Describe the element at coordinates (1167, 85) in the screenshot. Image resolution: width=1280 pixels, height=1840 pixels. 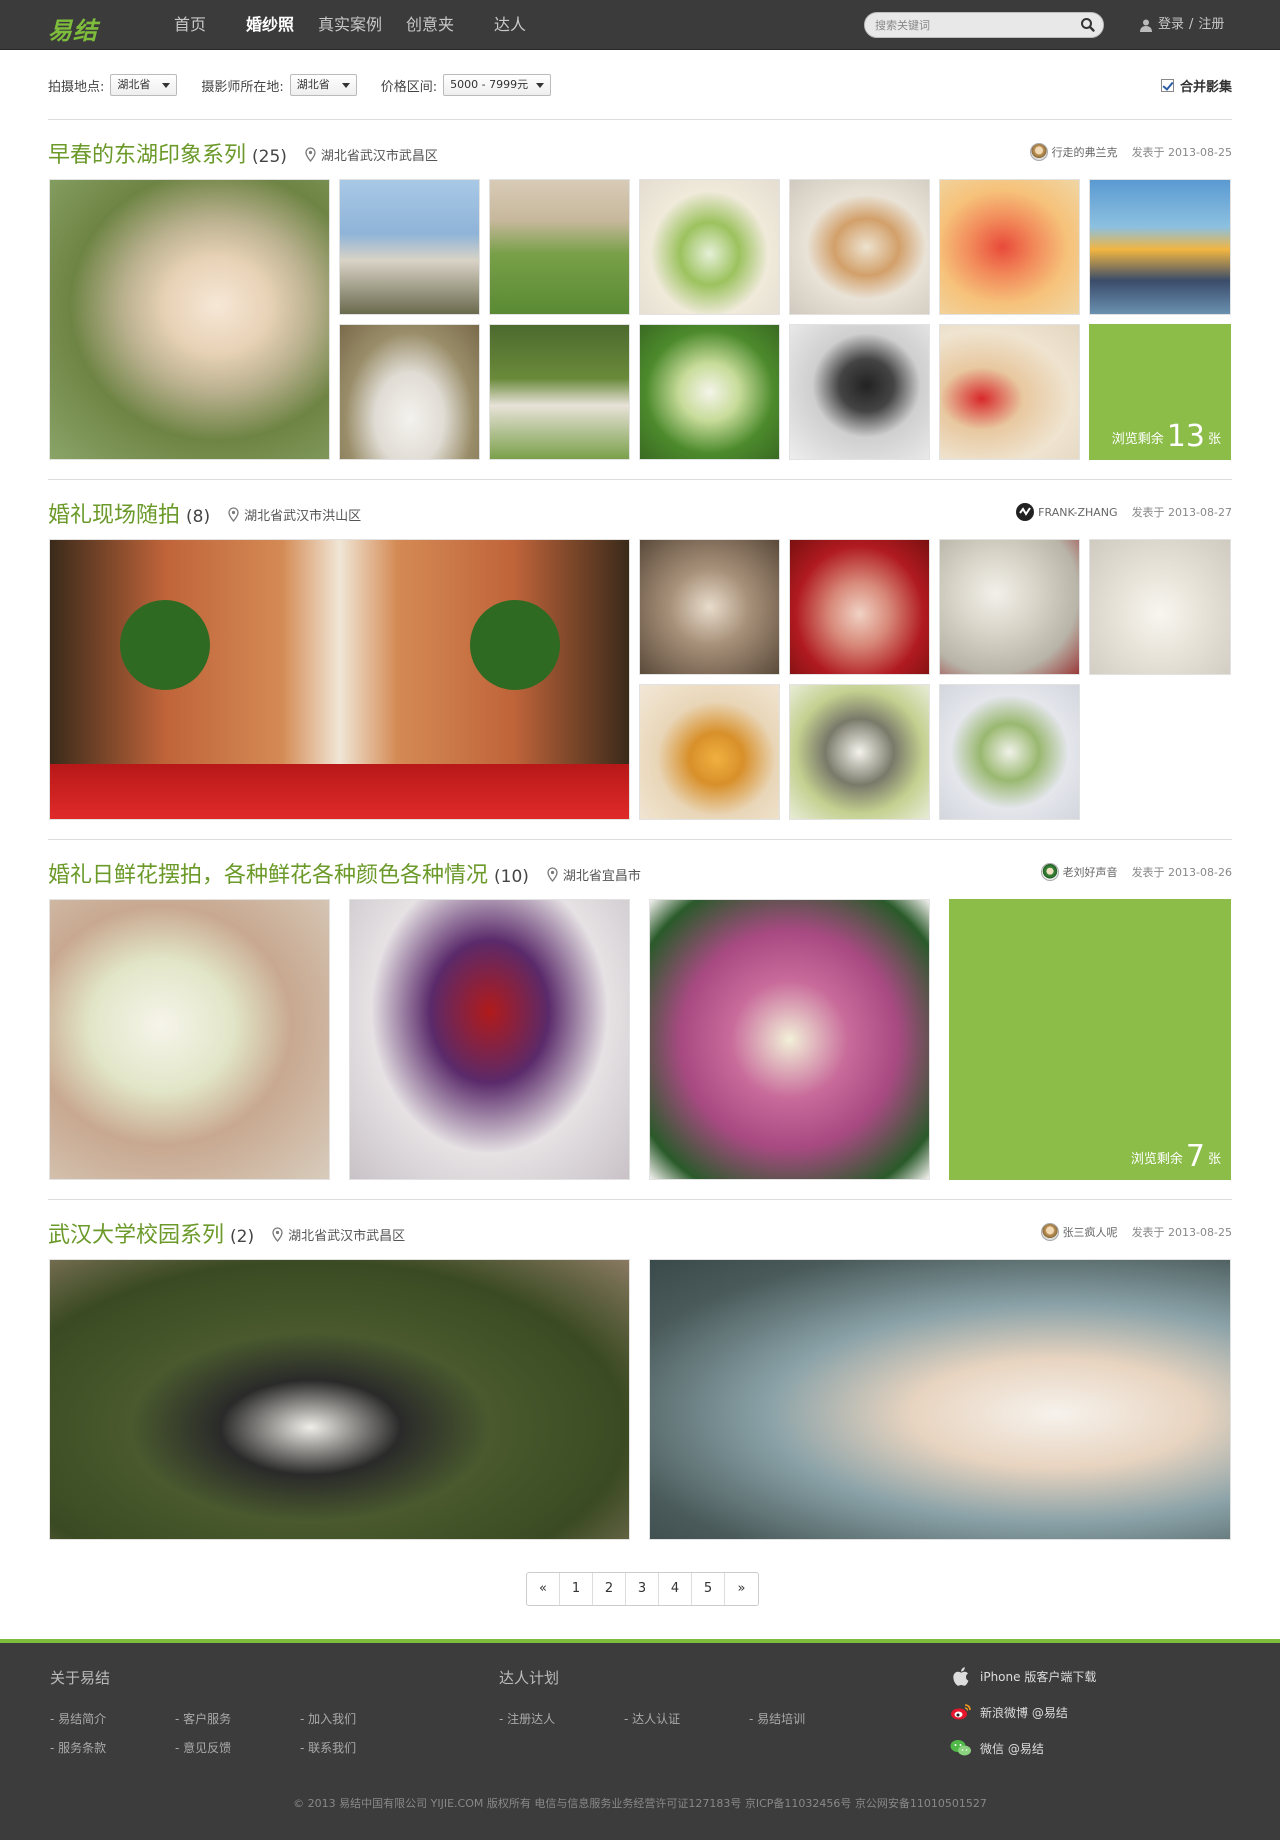
I see `checkbox-checked-icon` at that location.